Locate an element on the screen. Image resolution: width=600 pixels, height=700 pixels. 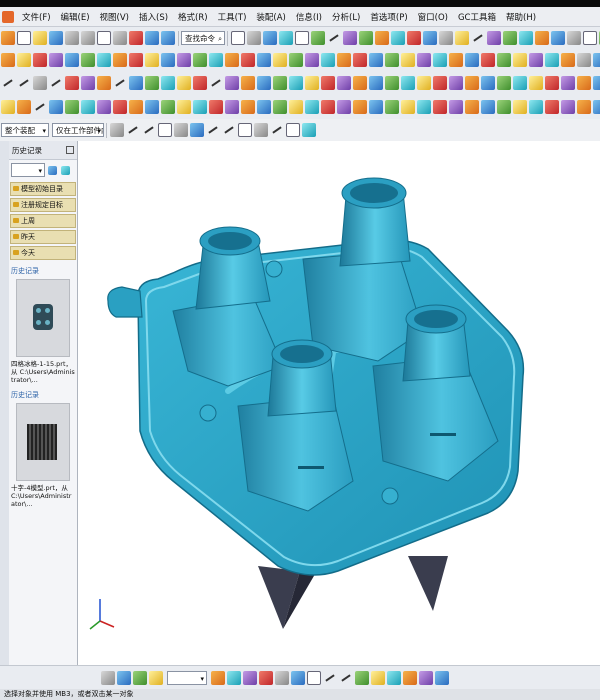
workpiece-icon is located at coordinates (72, 60).